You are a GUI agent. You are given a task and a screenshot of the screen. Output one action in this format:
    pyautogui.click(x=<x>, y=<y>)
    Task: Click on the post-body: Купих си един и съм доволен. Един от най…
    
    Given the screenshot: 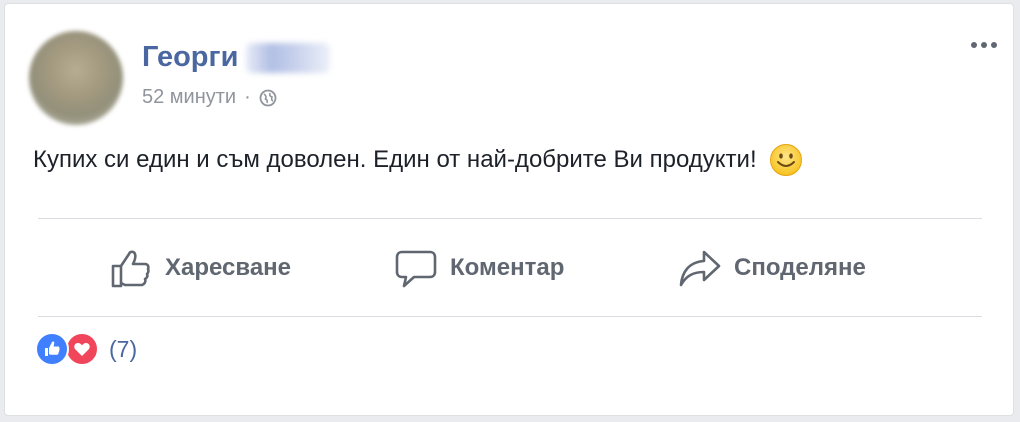 What is the action you would take?
    pyautogui.click(x=418, y=160)
    